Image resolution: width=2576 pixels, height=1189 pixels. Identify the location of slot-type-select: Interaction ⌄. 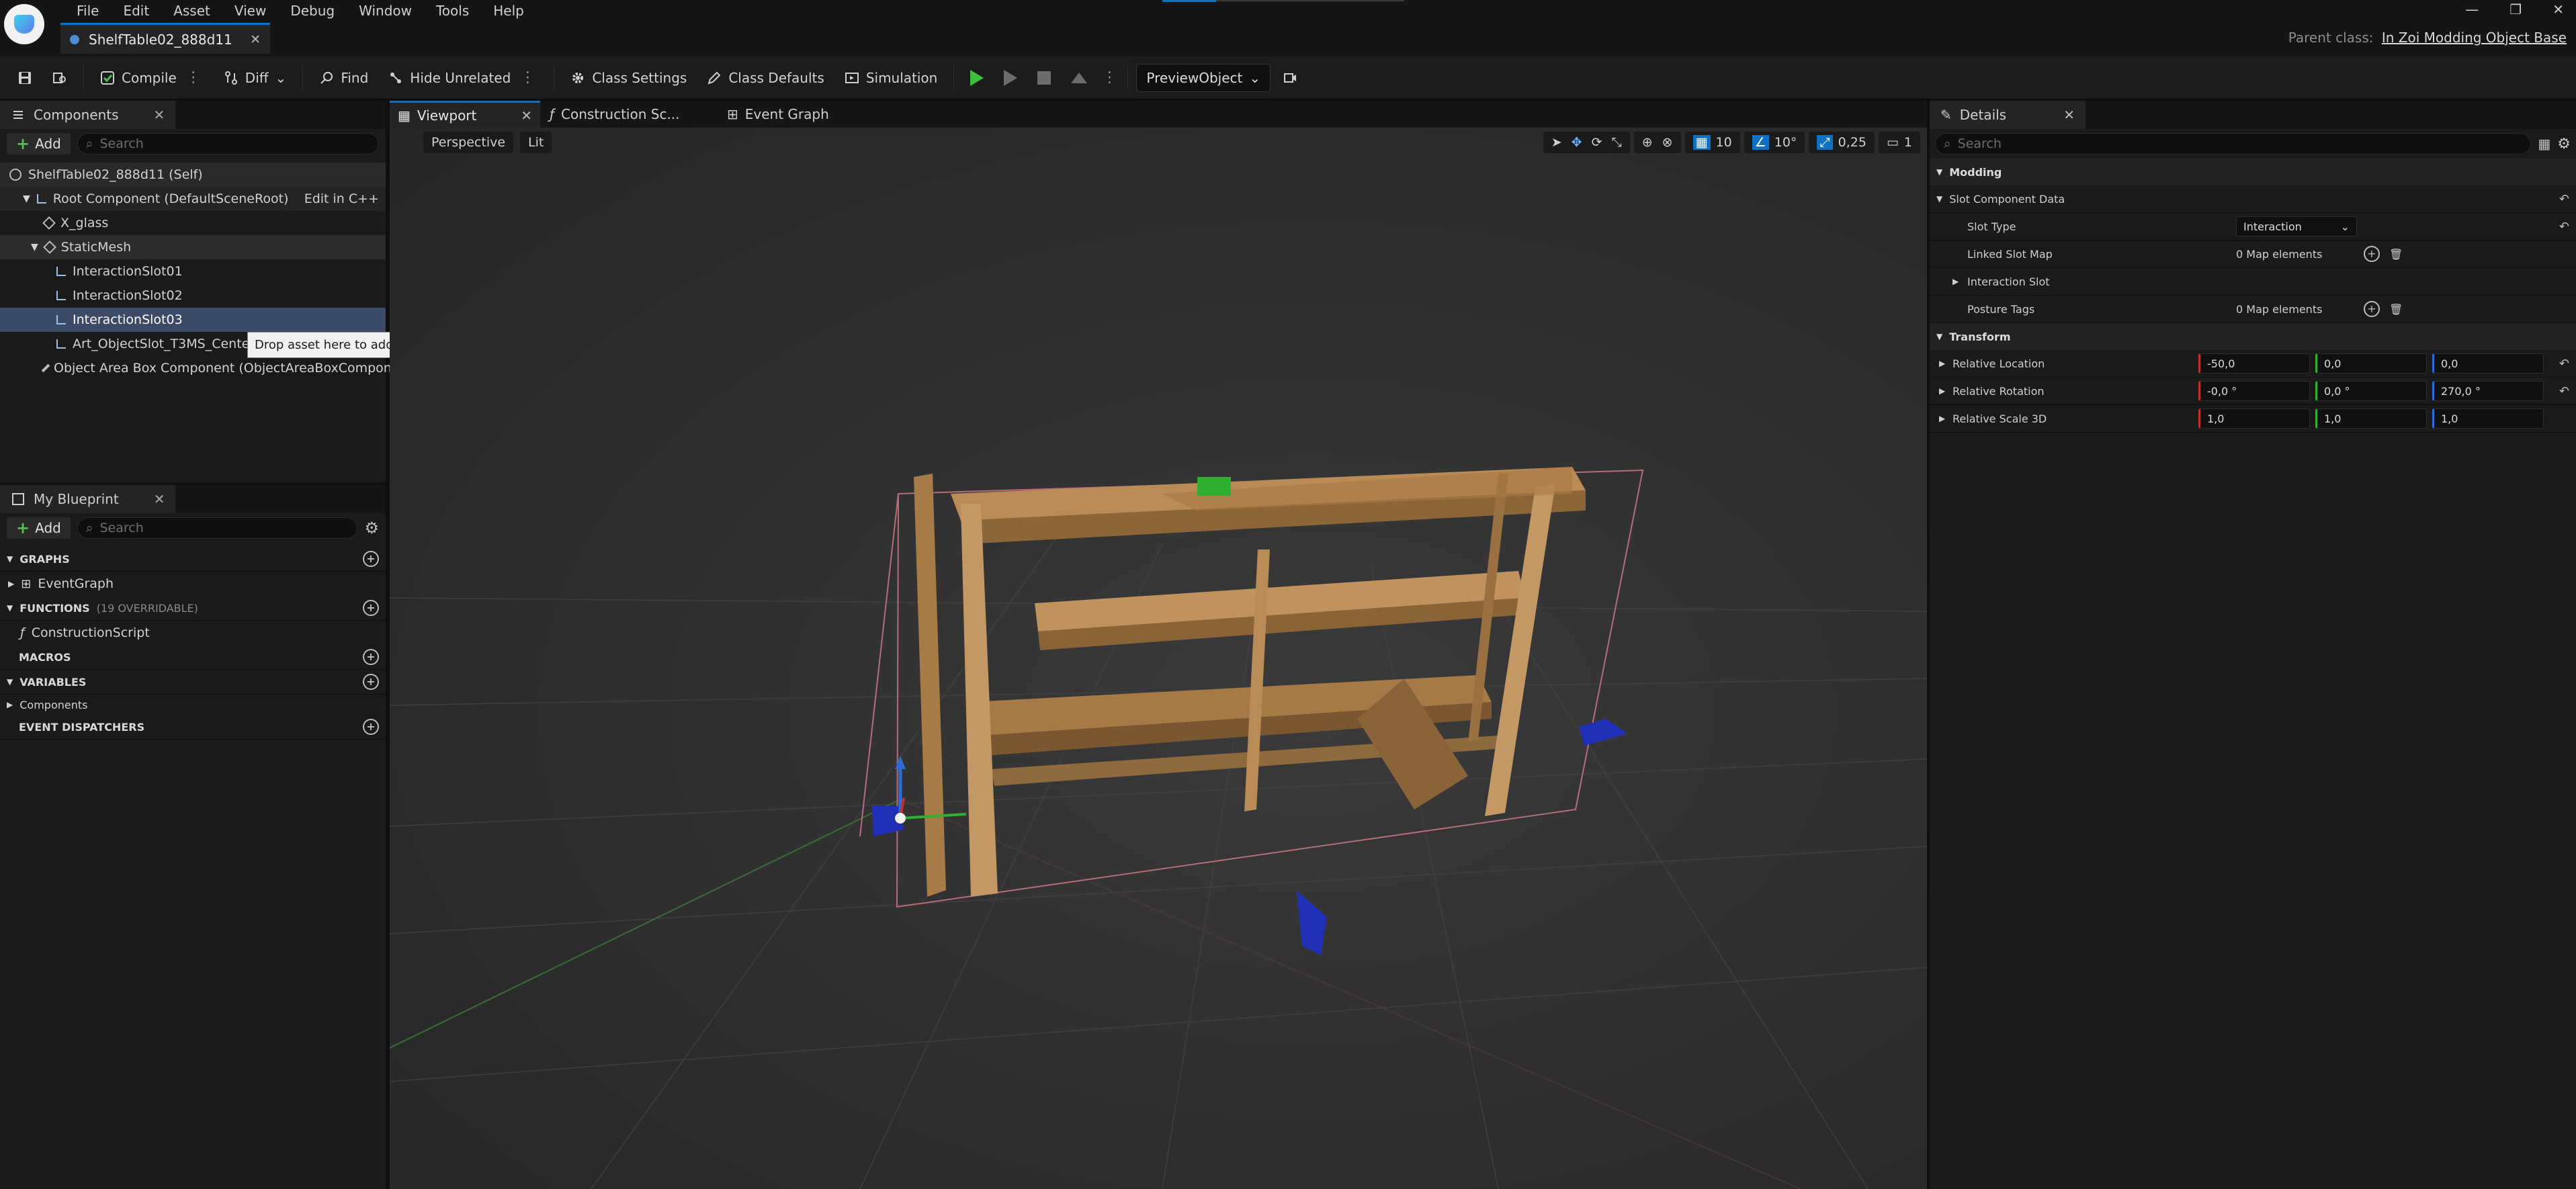
(2296, 226).